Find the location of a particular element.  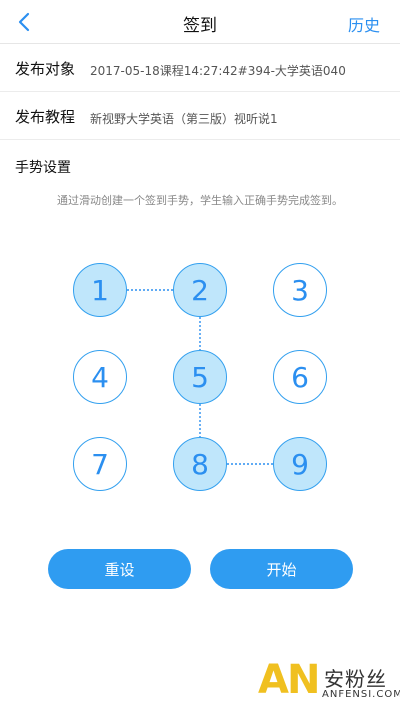

start-button: 开始 is located at coordinates (281, 569).